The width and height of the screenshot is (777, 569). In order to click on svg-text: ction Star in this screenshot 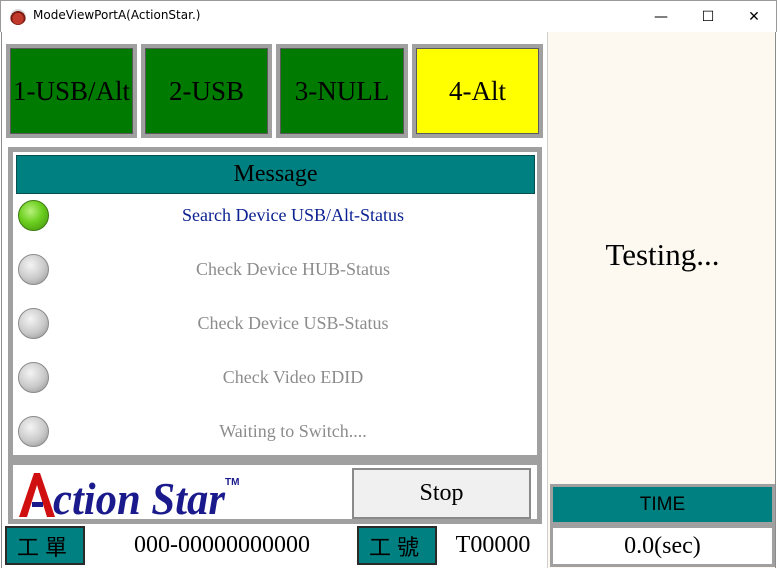, I will do `click(139, 497)`.